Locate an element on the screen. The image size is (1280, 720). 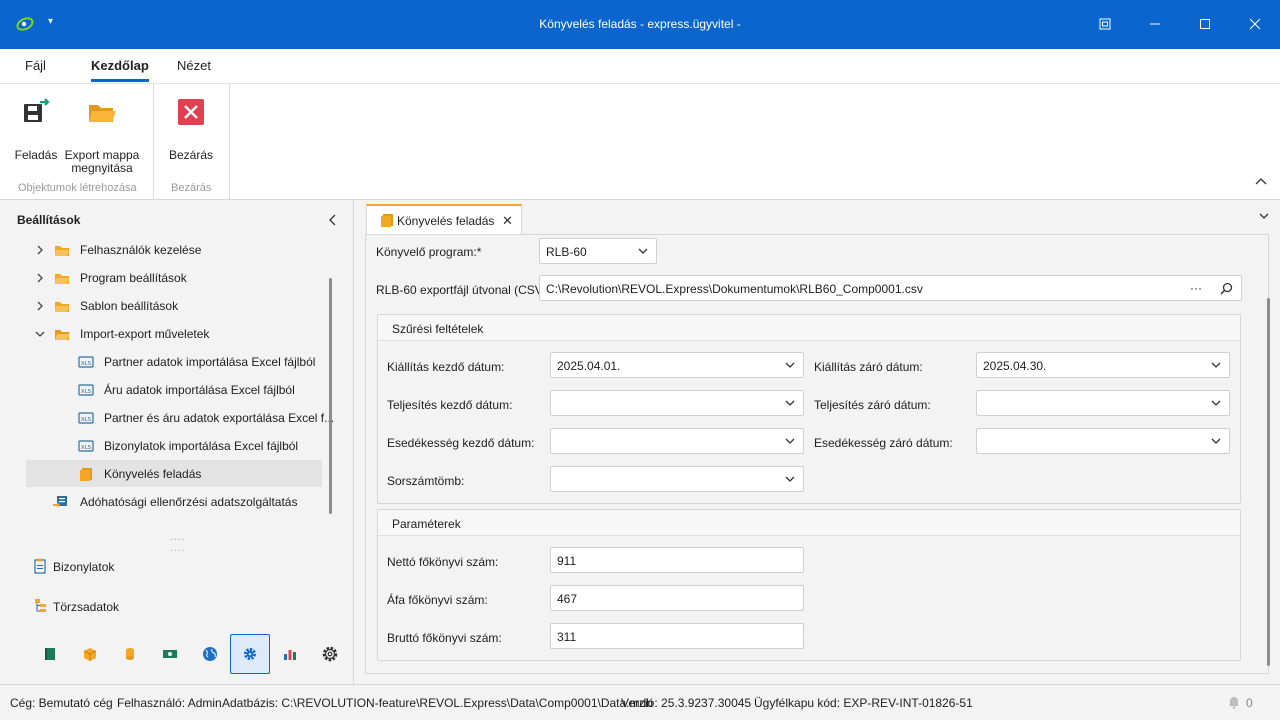
tab-nezet: Nézet is located at coordinates (194, 65).